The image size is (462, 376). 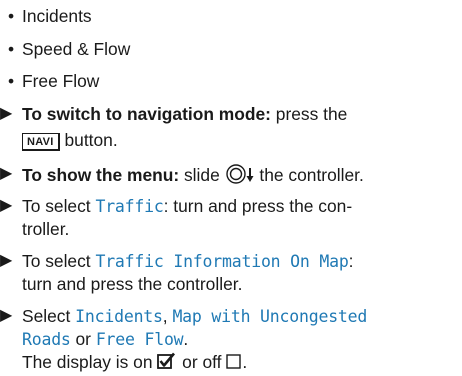 I want to click on step-select-or: or, so click(x=83, y=339).